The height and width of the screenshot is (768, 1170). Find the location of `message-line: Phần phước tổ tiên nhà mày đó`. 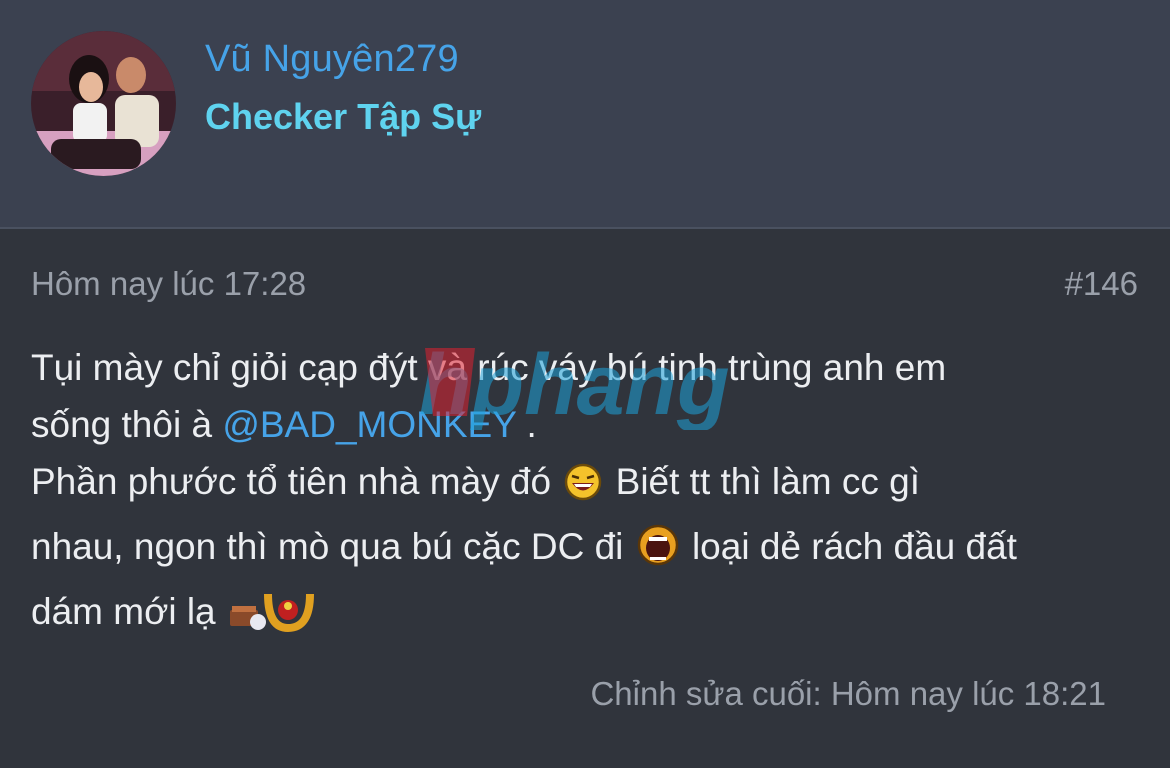

message-line: Phần phước tổ tiên nhà mày đó is located at coordinates (291, 481).